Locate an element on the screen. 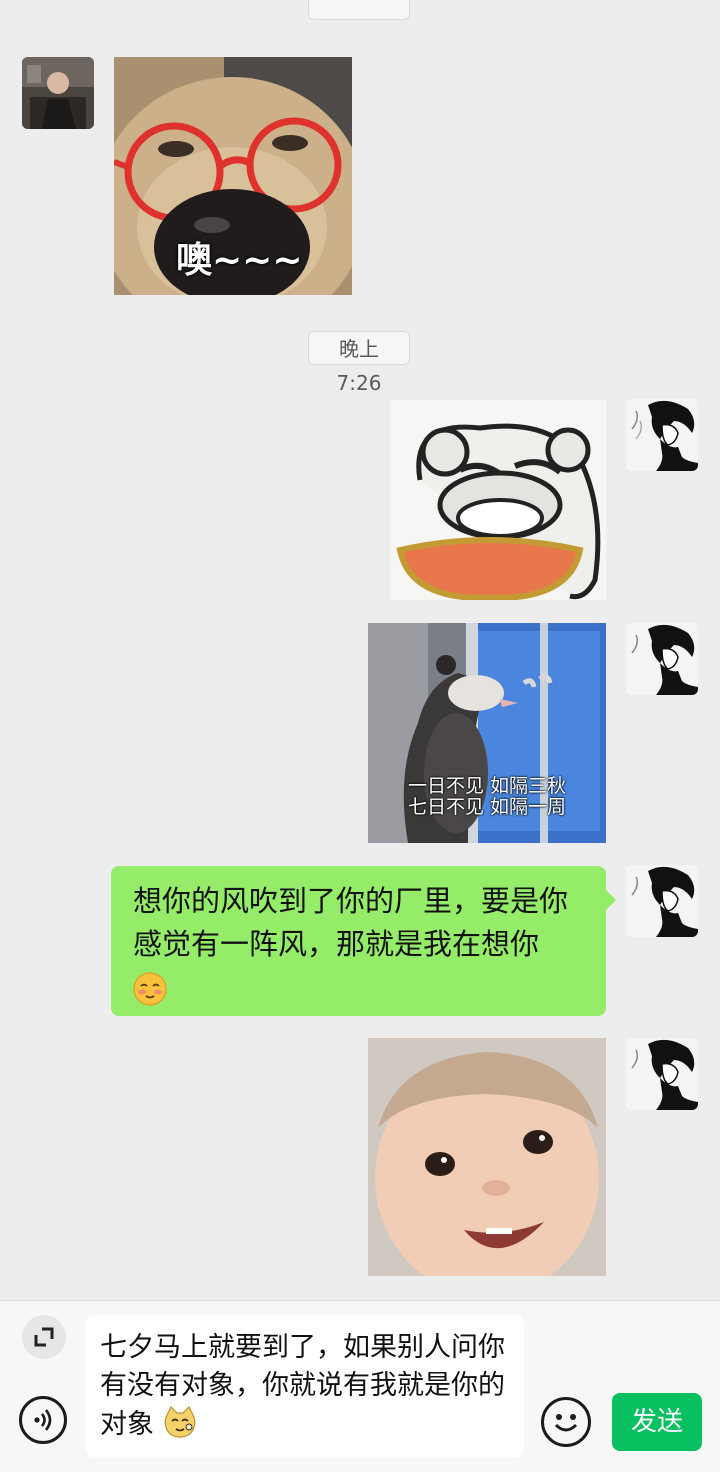 The image size is (720, 1472). cat-face-emoji-icon is located at coordinates (179, 1421).